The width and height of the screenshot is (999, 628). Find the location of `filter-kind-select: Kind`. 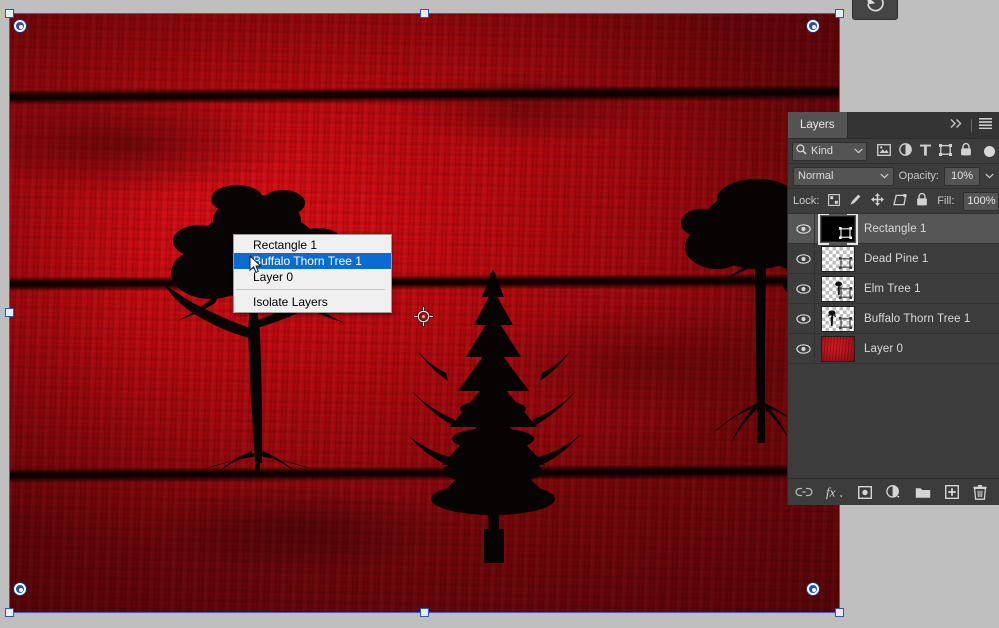

filter-kind-select: Kind is located at coordinates (829, 151).